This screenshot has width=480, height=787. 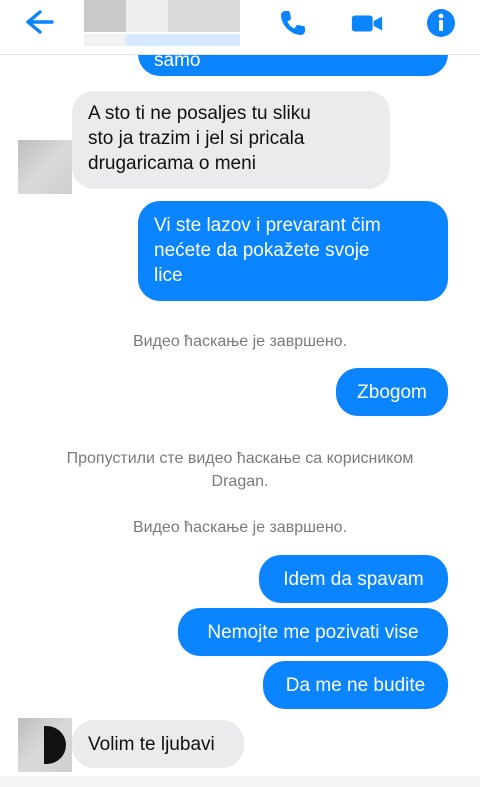 I want to click on chat-header, so click(x=240, y=27).